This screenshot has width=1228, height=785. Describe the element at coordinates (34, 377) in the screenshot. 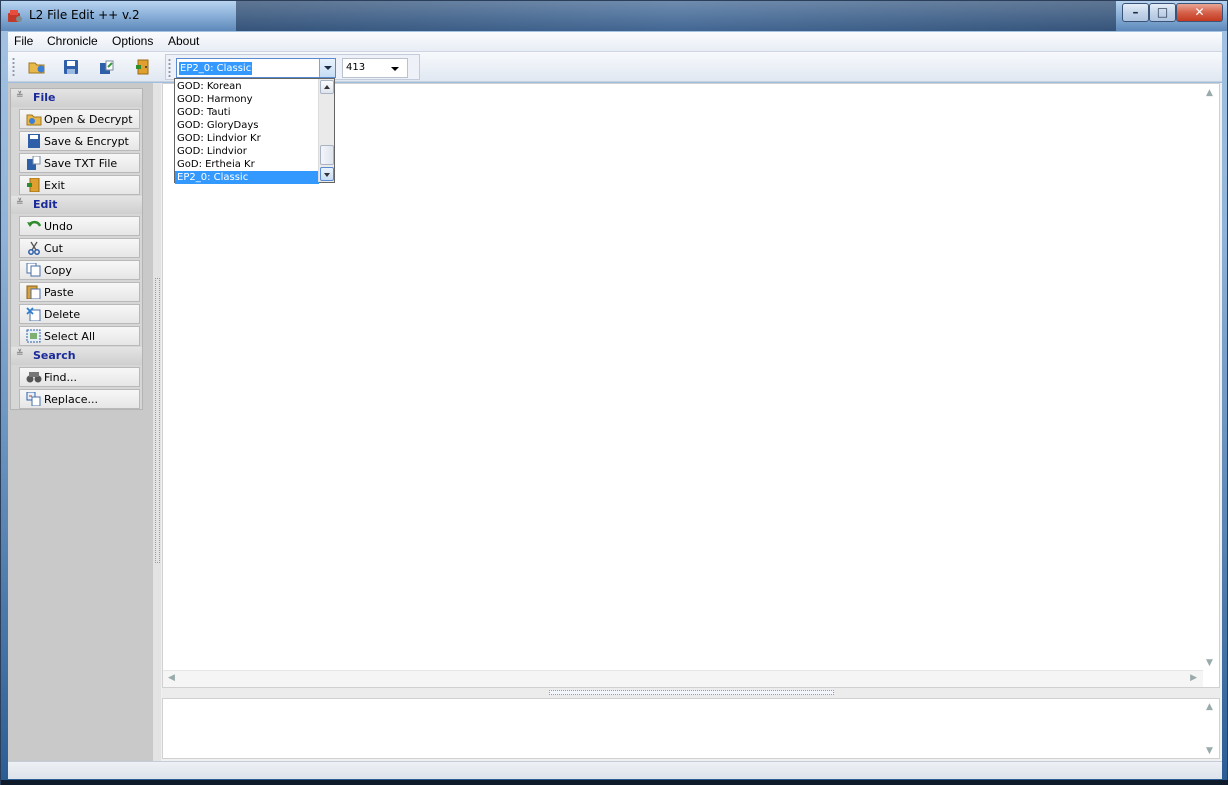

I see `binoculars-icon` at that location.